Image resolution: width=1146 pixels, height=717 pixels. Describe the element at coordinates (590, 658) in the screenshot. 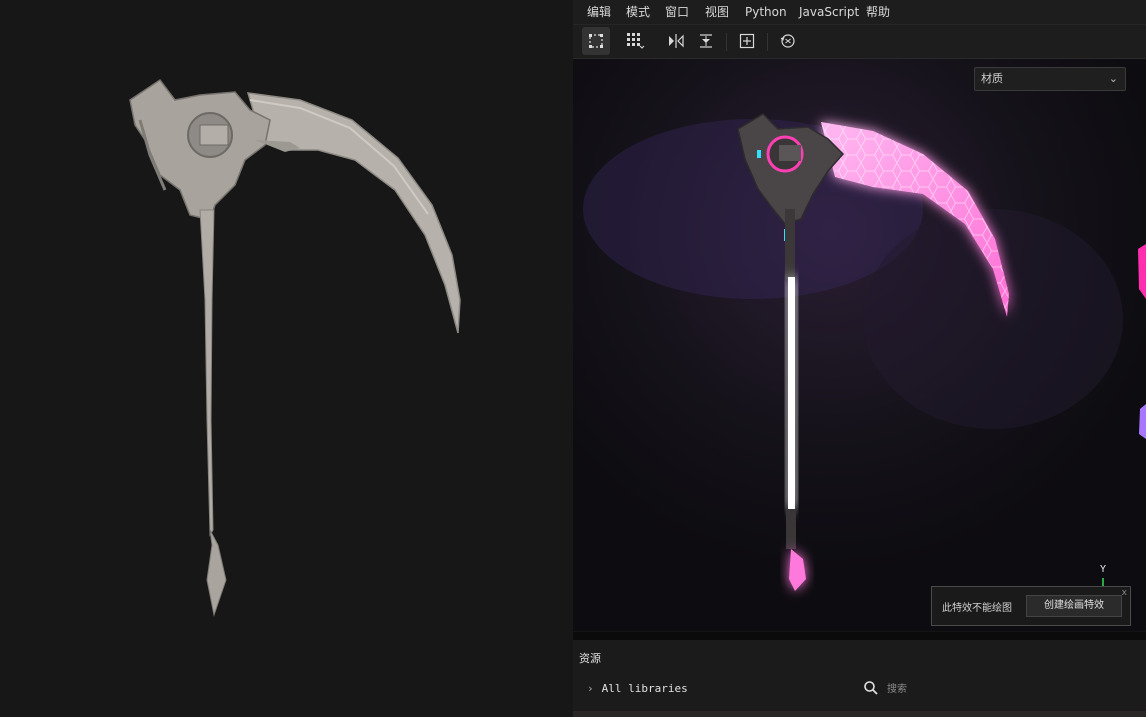

I see `assets-title: 资源` at that location.